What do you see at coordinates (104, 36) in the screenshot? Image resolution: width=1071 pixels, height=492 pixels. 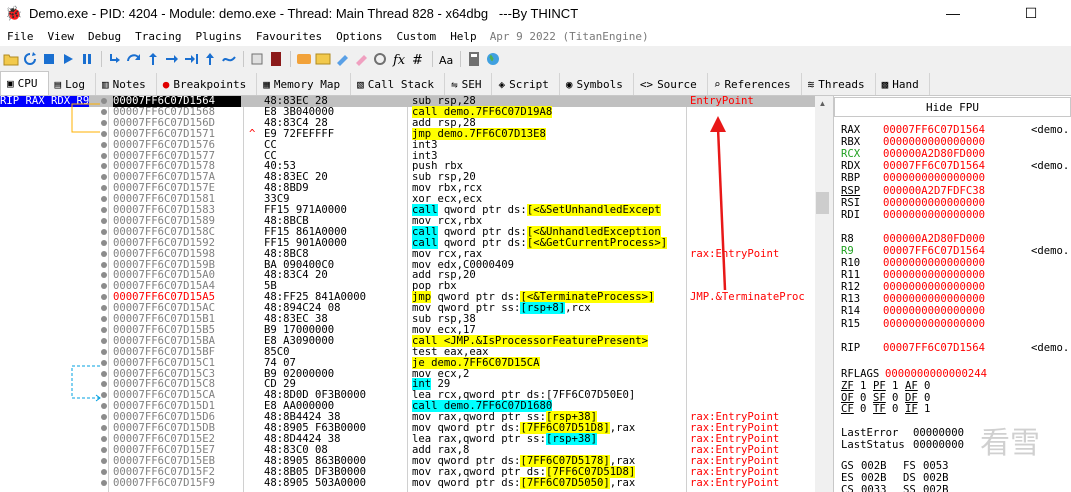 I see `menu-debug: Debug` at bounding box center [104, 36].